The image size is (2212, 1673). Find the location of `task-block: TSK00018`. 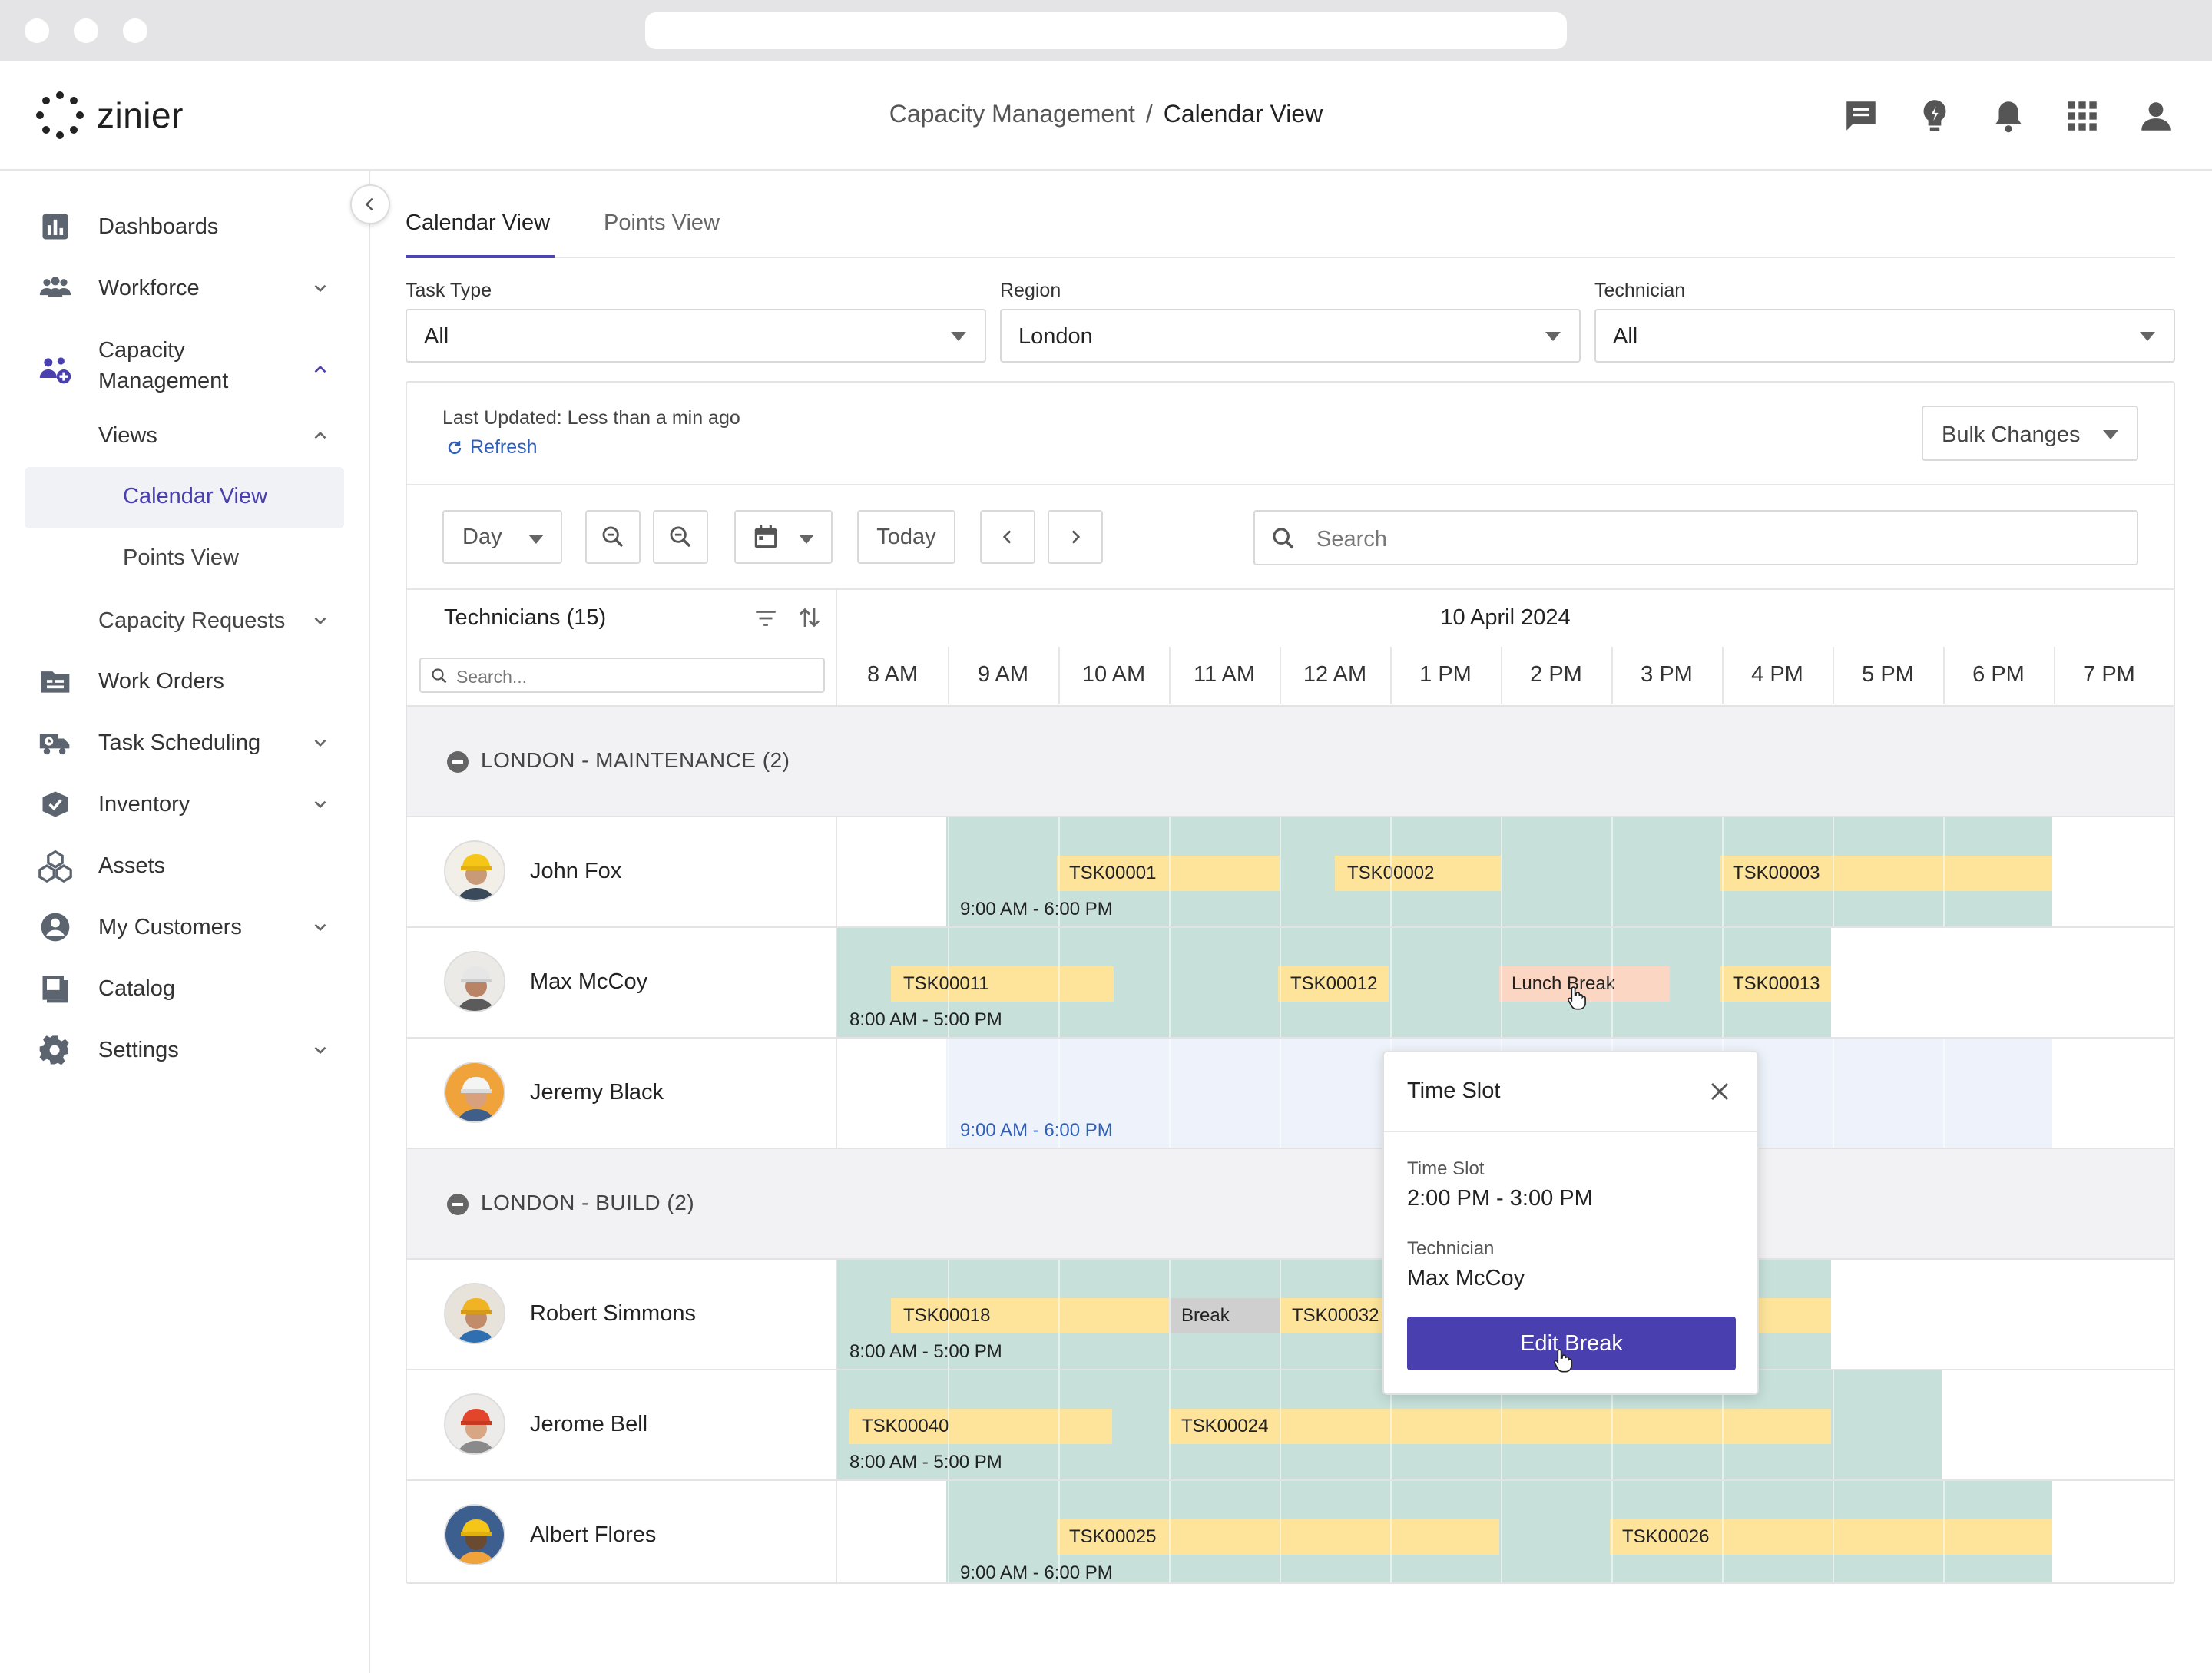

task-block: TSK00018 is located at coordinates (1030, 1315).